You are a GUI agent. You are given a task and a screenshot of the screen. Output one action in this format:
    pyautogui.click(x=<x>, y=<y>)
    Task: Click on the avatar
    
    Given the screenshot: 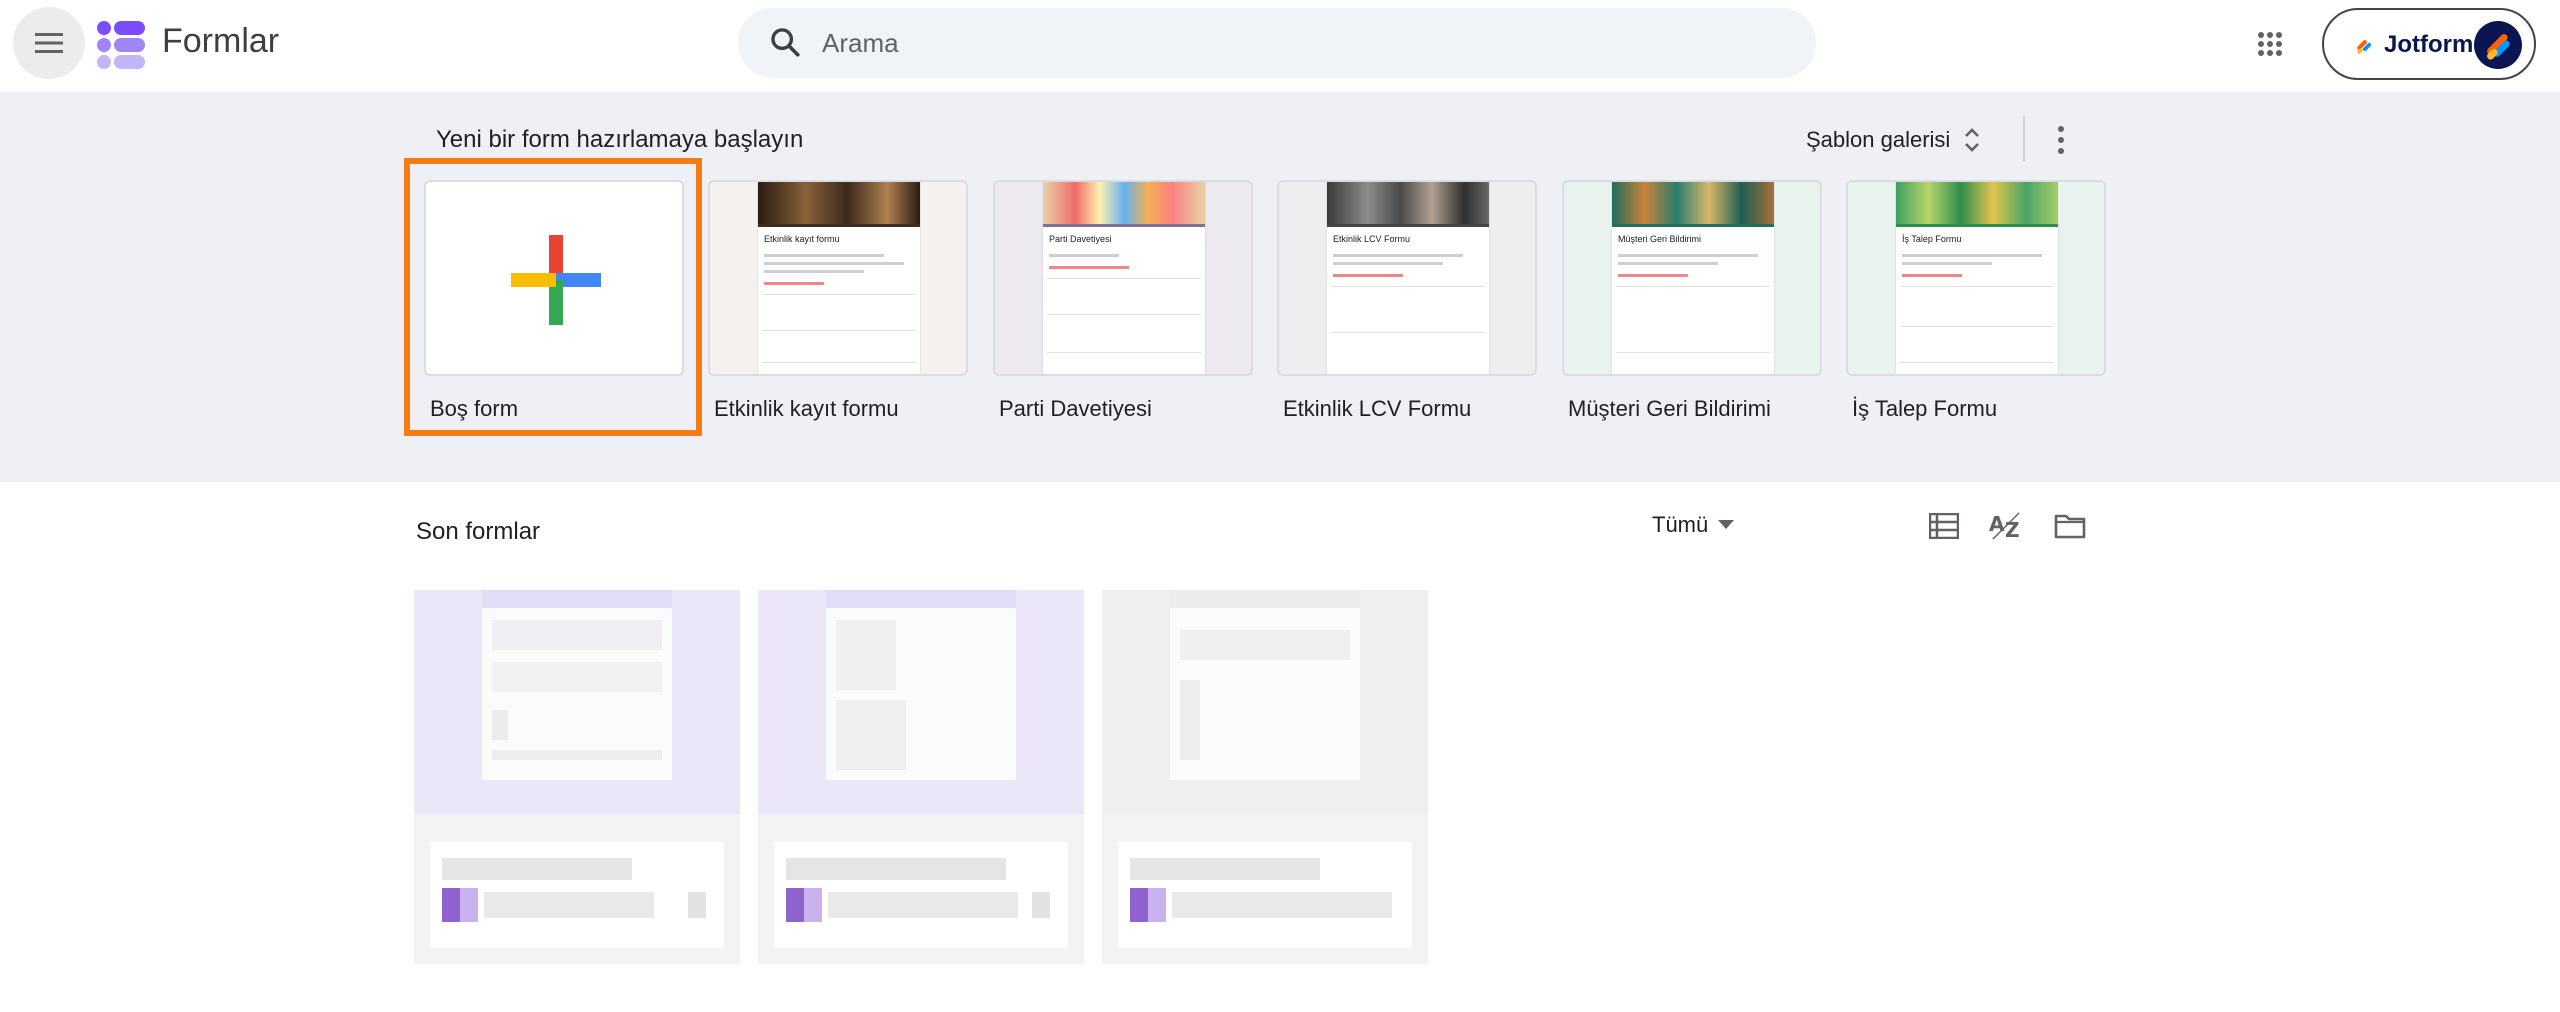 What is the action you would take?
    pyautogui.click(x=2498, y=45)
    